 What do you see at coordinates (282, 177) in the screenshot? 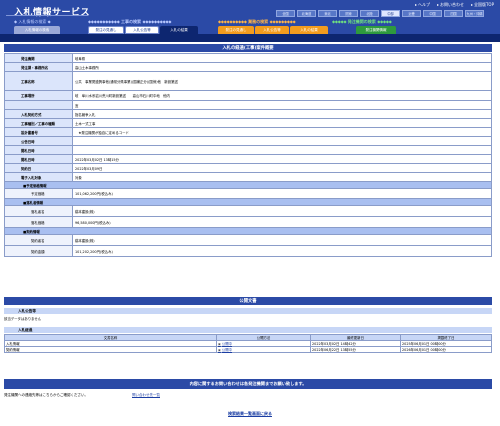
I see `row-value: 対象` at bounding box center [282, 177].